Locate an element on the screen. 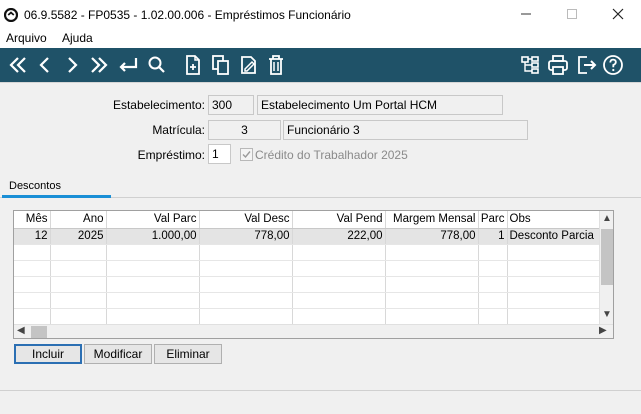 The image size is (641, 414). scroll-right-icon: ▶ is located at coordinates (603, 331).